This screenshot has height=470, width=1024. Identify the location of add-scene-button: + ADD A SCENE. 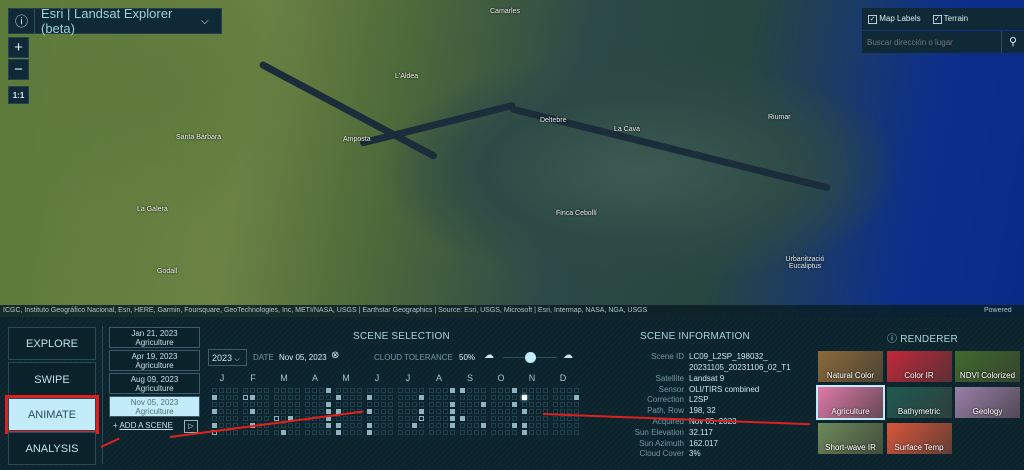
(143, 425).